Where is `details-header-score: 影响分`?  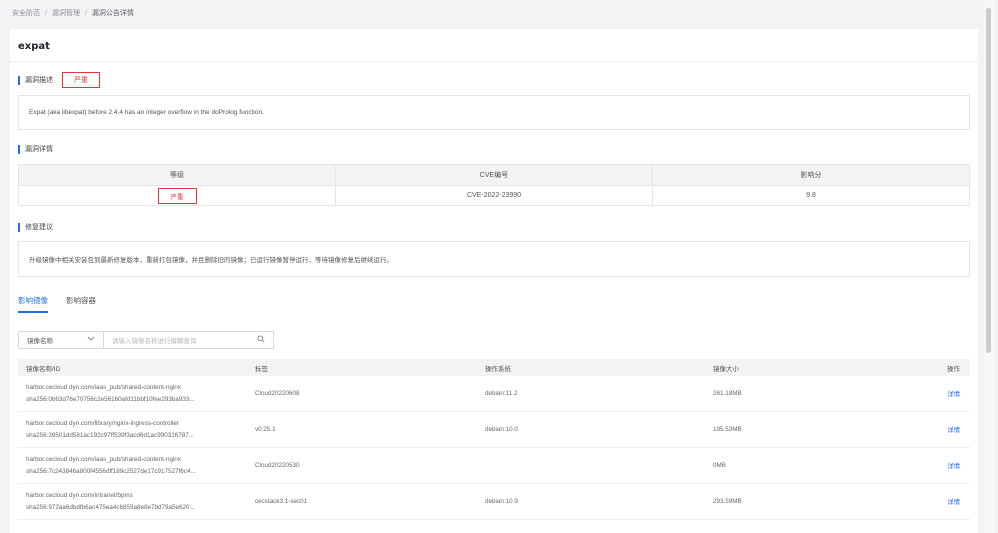
details-header-score: 影响分 is located at coordinates (811, 175).